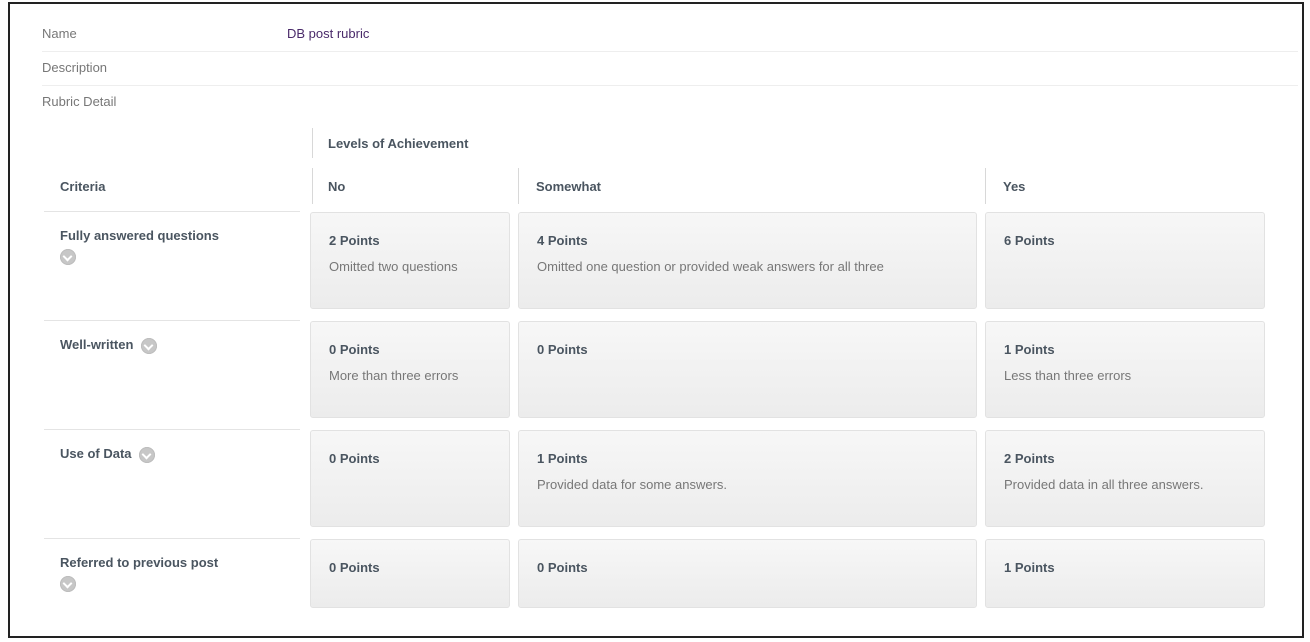  I want to click on rubric-cell: 1 Points Less than three errors, so click(1125, 369).